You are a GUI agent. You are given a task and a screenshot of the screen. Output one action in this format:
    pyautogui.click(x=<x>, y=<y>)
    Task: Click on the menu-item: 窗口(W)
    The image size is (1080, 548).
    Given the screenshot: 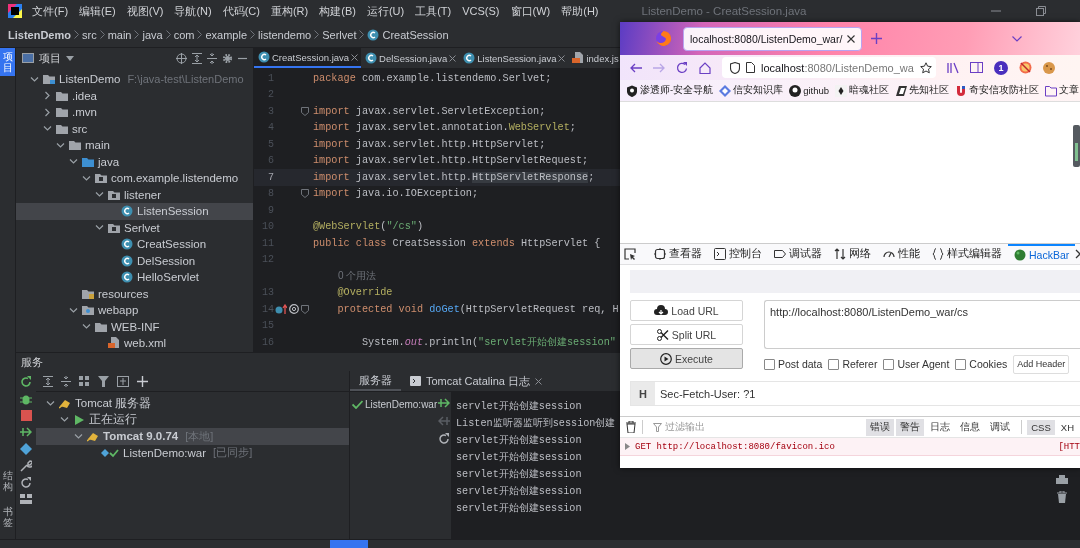 What is the action you would take?
    pyautogui.click(x=530, y=11)
    